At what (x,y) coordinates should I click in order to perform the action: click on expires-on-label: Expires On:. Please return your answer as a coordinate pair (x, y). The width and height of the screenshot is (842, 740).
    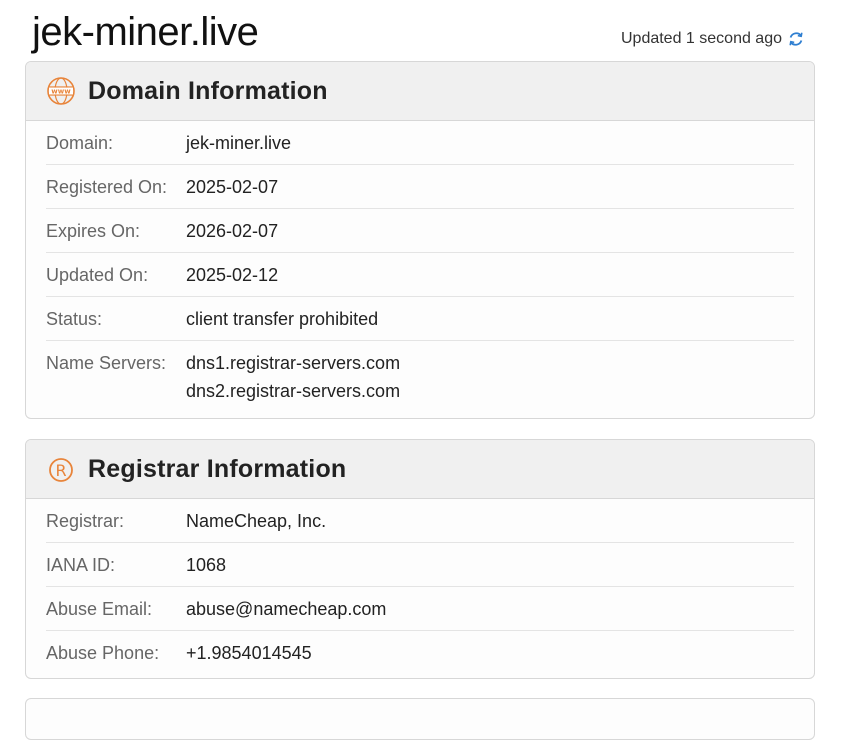
    Looking at the image, I should click on (93, 231).